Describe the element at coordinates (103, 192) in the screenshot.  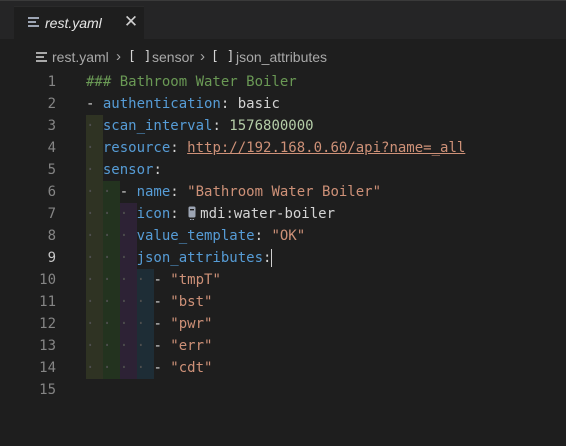
I see `whitespace-marker: · ·` at that location.